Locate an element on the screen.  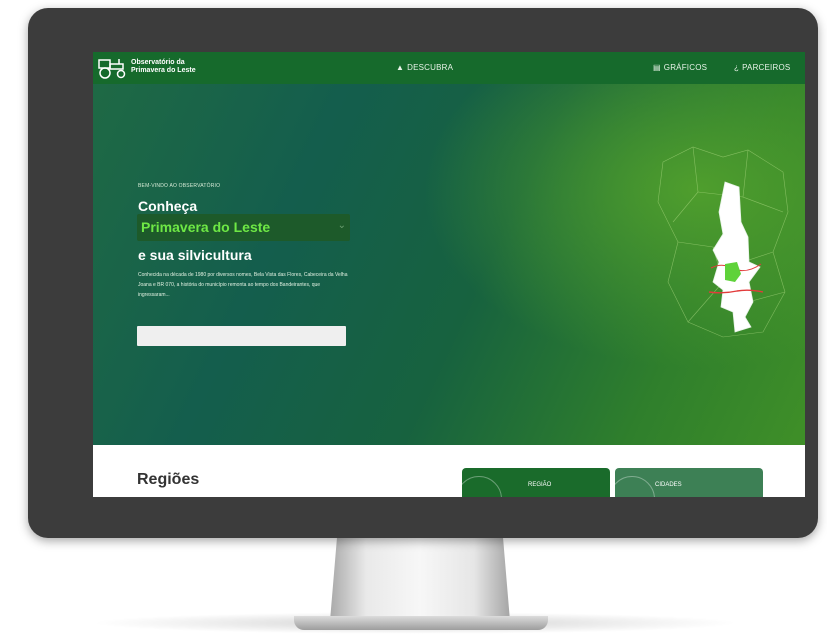
nav-graficos: ▤ GRÁFICOS is located at coordinates (680, 67).